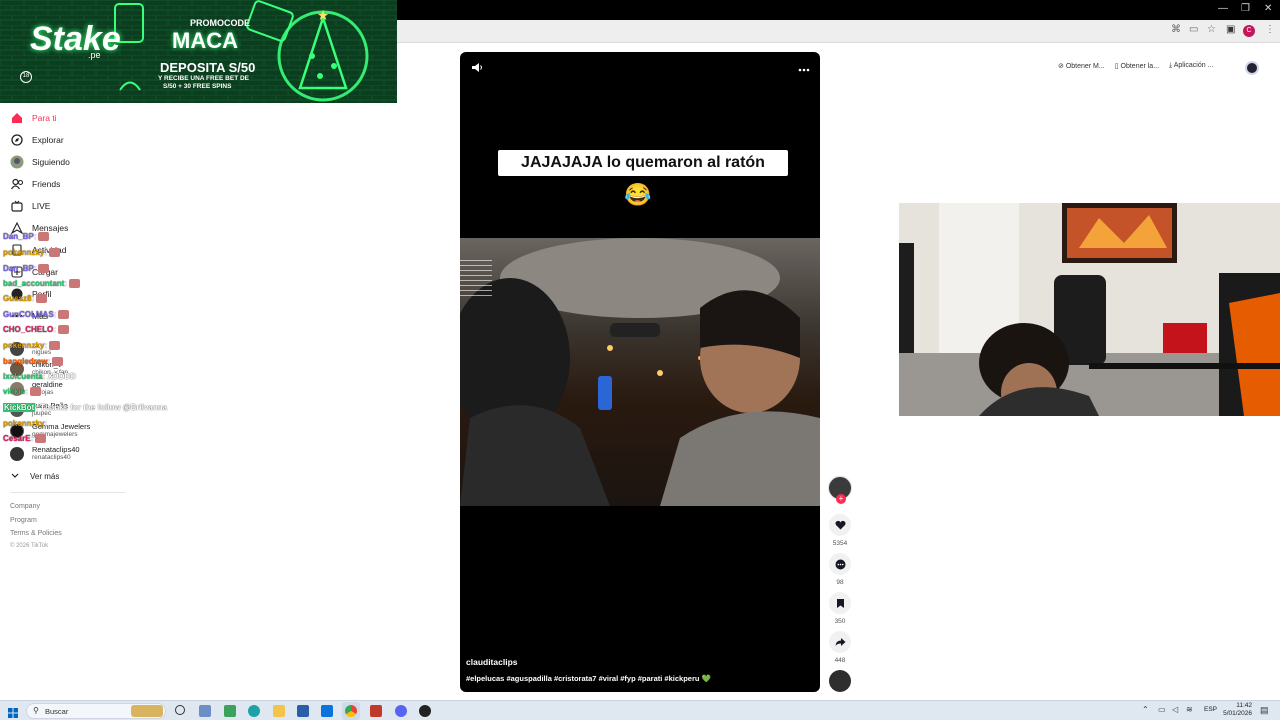  Describe the element at coordinates (30, 206) in the screenshot. I see `sidebar-item-live: LIVE` at that location.